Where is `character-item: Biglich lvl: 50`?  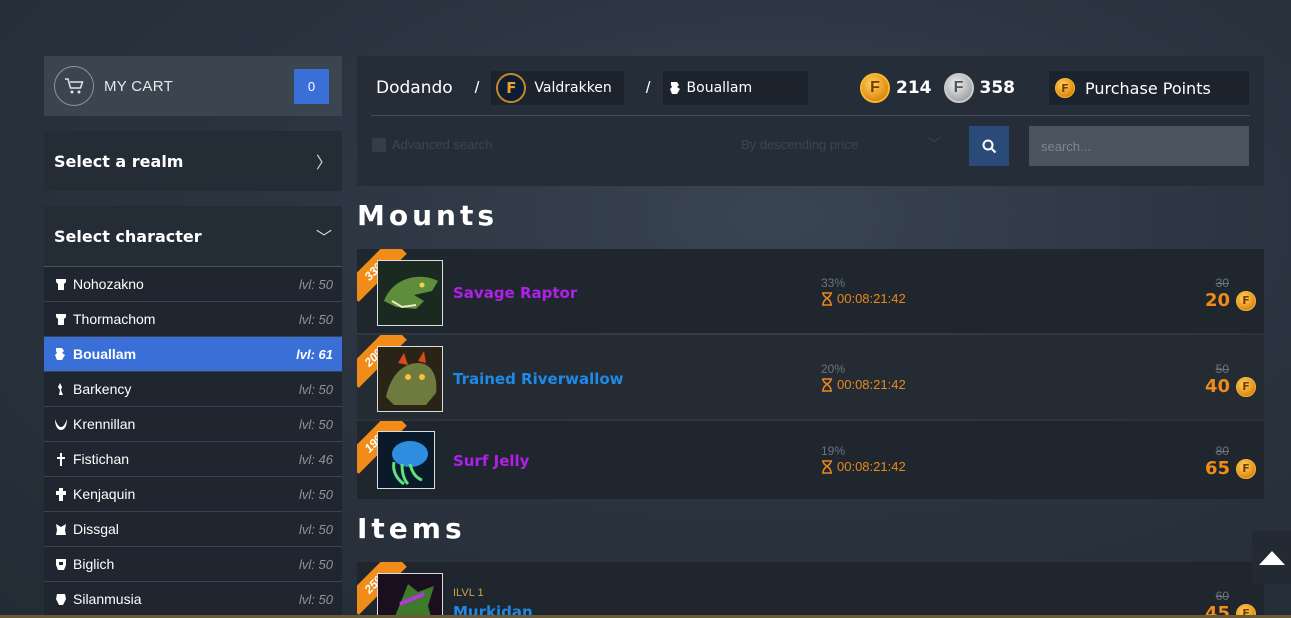 character-item: Biglich lvl: 50 is located at coordinates (193, 564).